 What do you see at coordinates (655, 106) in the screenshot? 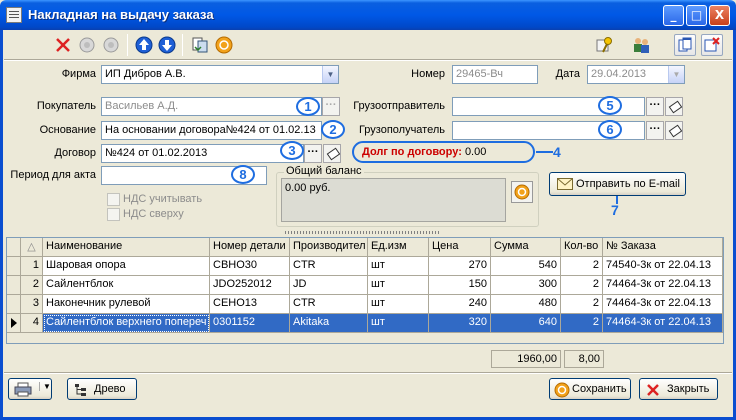
I see `shipper-browse-button: ···` at bounding box center [655, 106].